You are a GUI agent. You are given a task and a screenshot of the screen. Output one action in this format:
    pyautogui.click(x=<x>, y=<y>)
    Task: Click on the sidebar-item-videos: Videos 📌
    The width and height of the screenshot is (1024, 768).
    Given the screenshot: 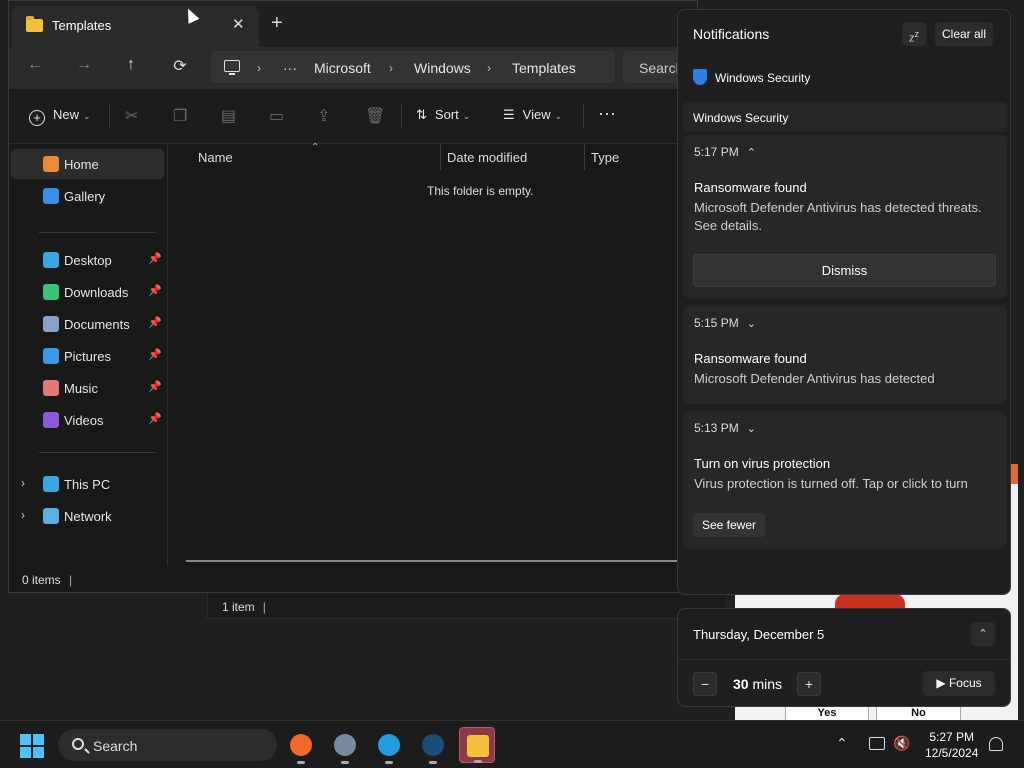 What is the action you would take?
    pyautogui.click(x=87, y=420)
    